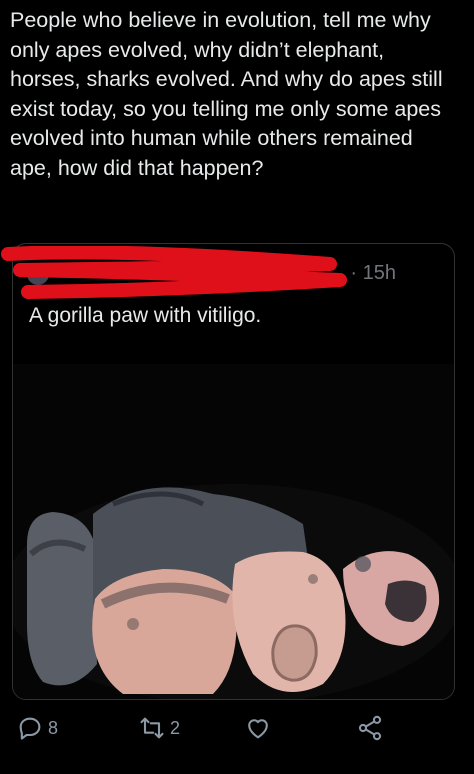 The image size is (474, 774). I want to click on quoted-tweet-header: · 15h, so click(233, 273).